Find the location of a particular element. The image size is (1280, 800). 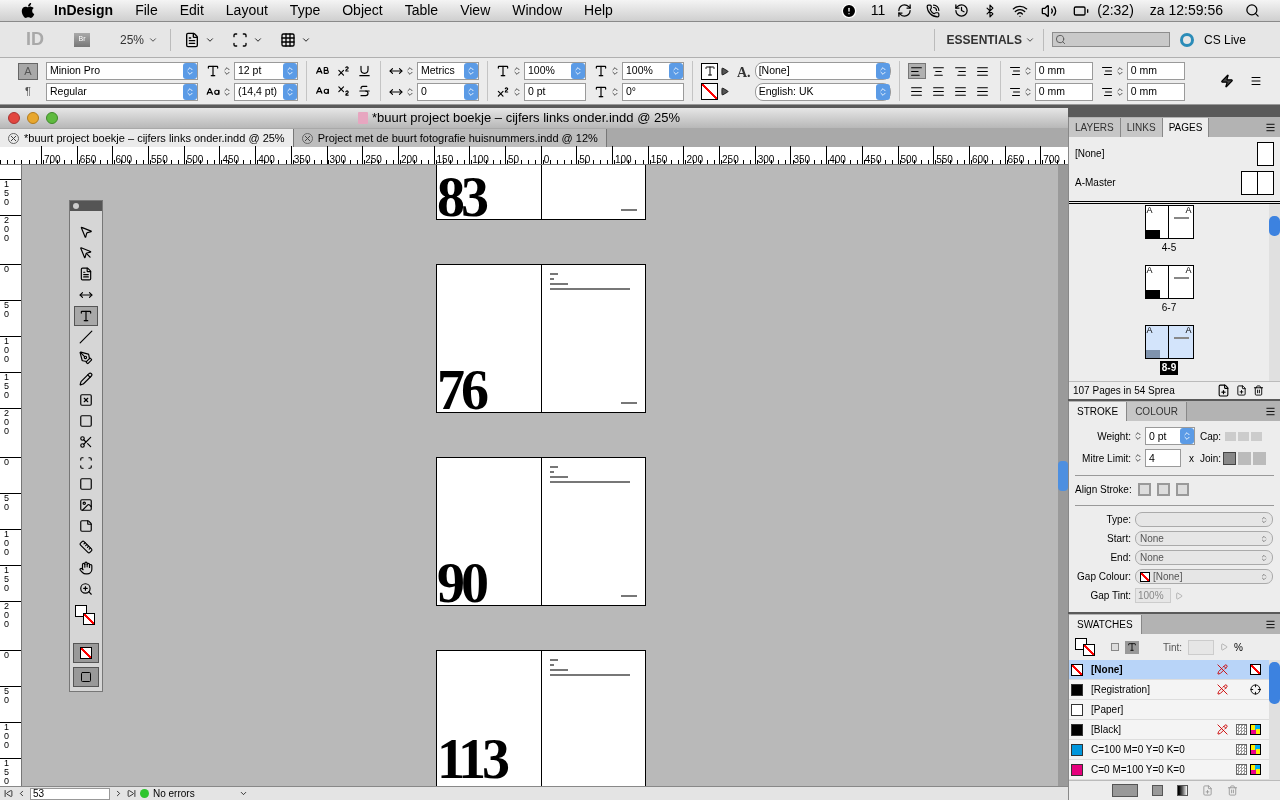

close-panel-button is located at coordinates (76, 206).